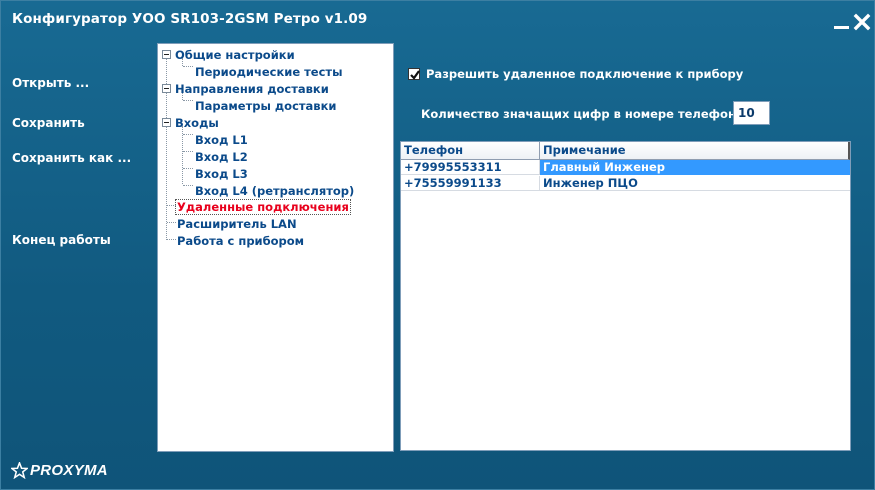 Image resolution: width=875 pixels, height=490 pixels. Describe the element at coordinates (470, 183) in the screenshot. I see `cell-phone: +75559991133` at that location.